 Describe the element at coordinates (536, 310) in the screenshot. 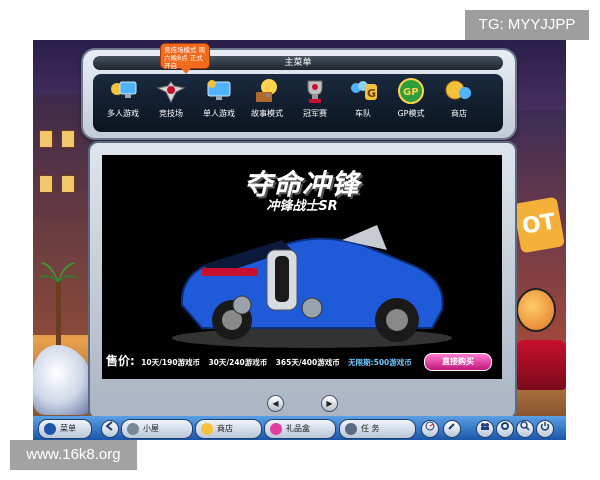

I see `character-avatar` at that location.